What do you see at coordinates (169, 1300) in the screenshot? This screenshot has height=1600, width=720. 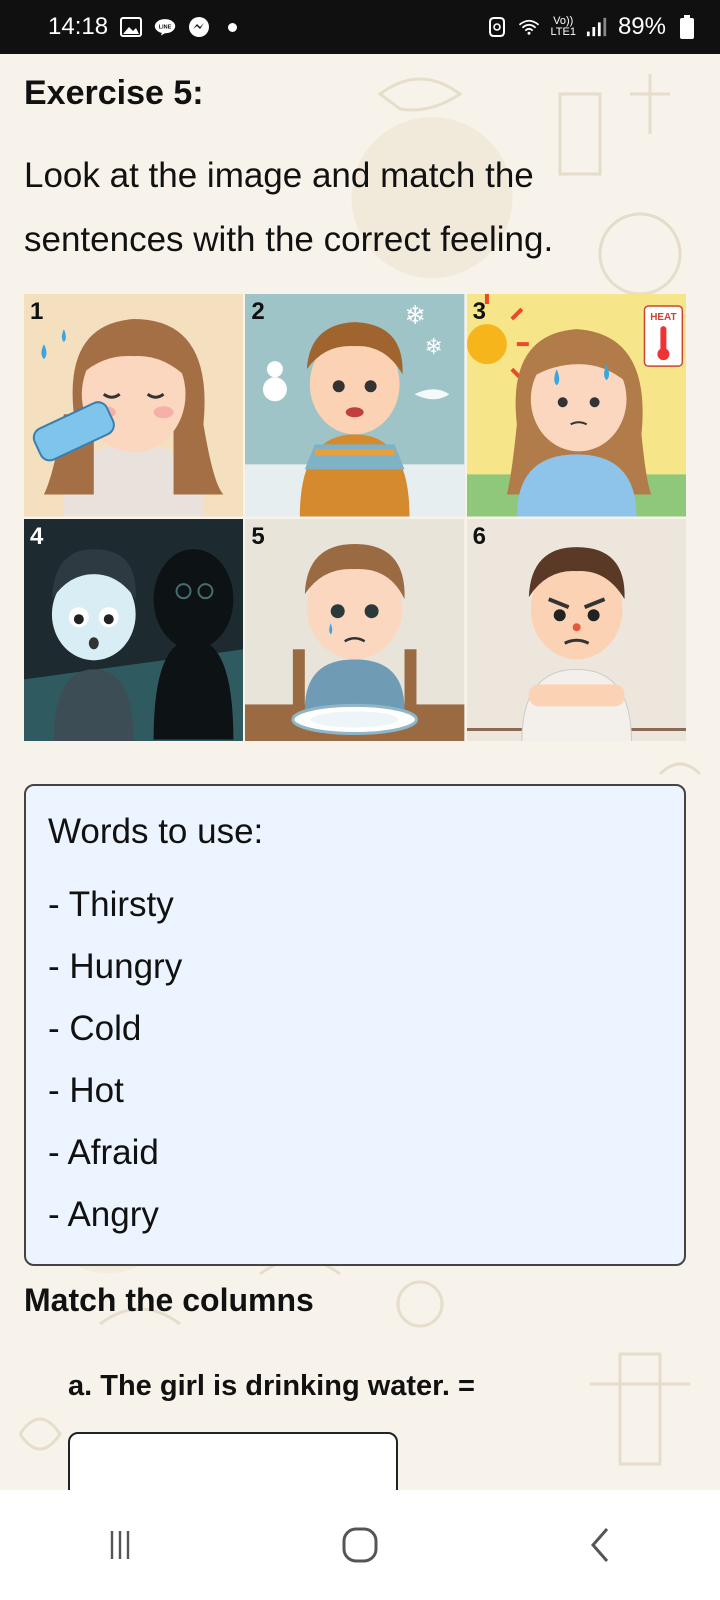 I see `match-columns-heading: Match the columns` at bounding box center [169, 1300].